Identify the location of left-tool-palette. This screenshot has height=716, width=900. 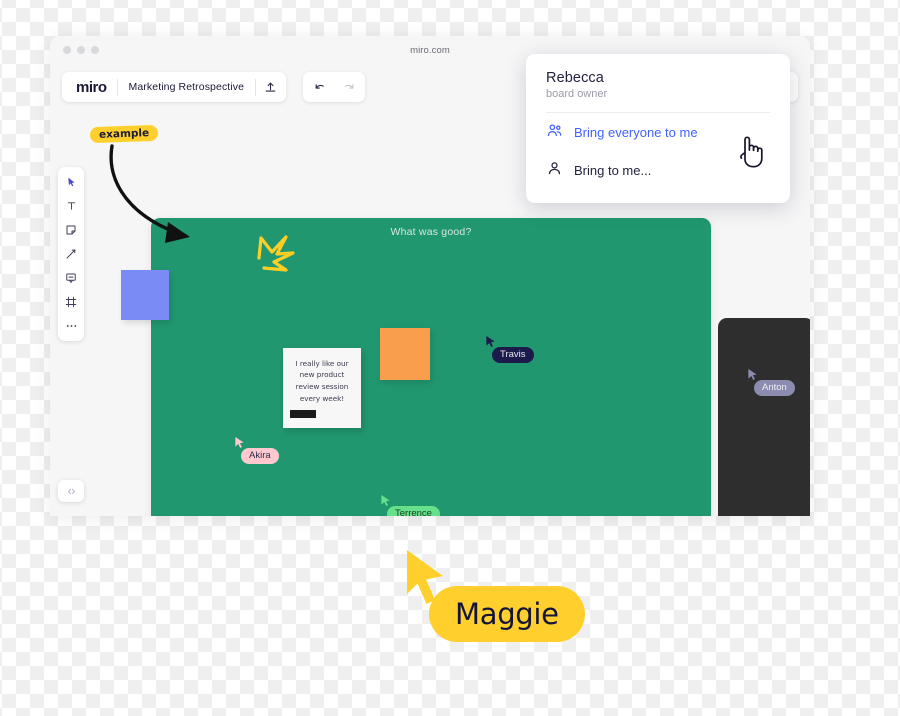
(71, 254).